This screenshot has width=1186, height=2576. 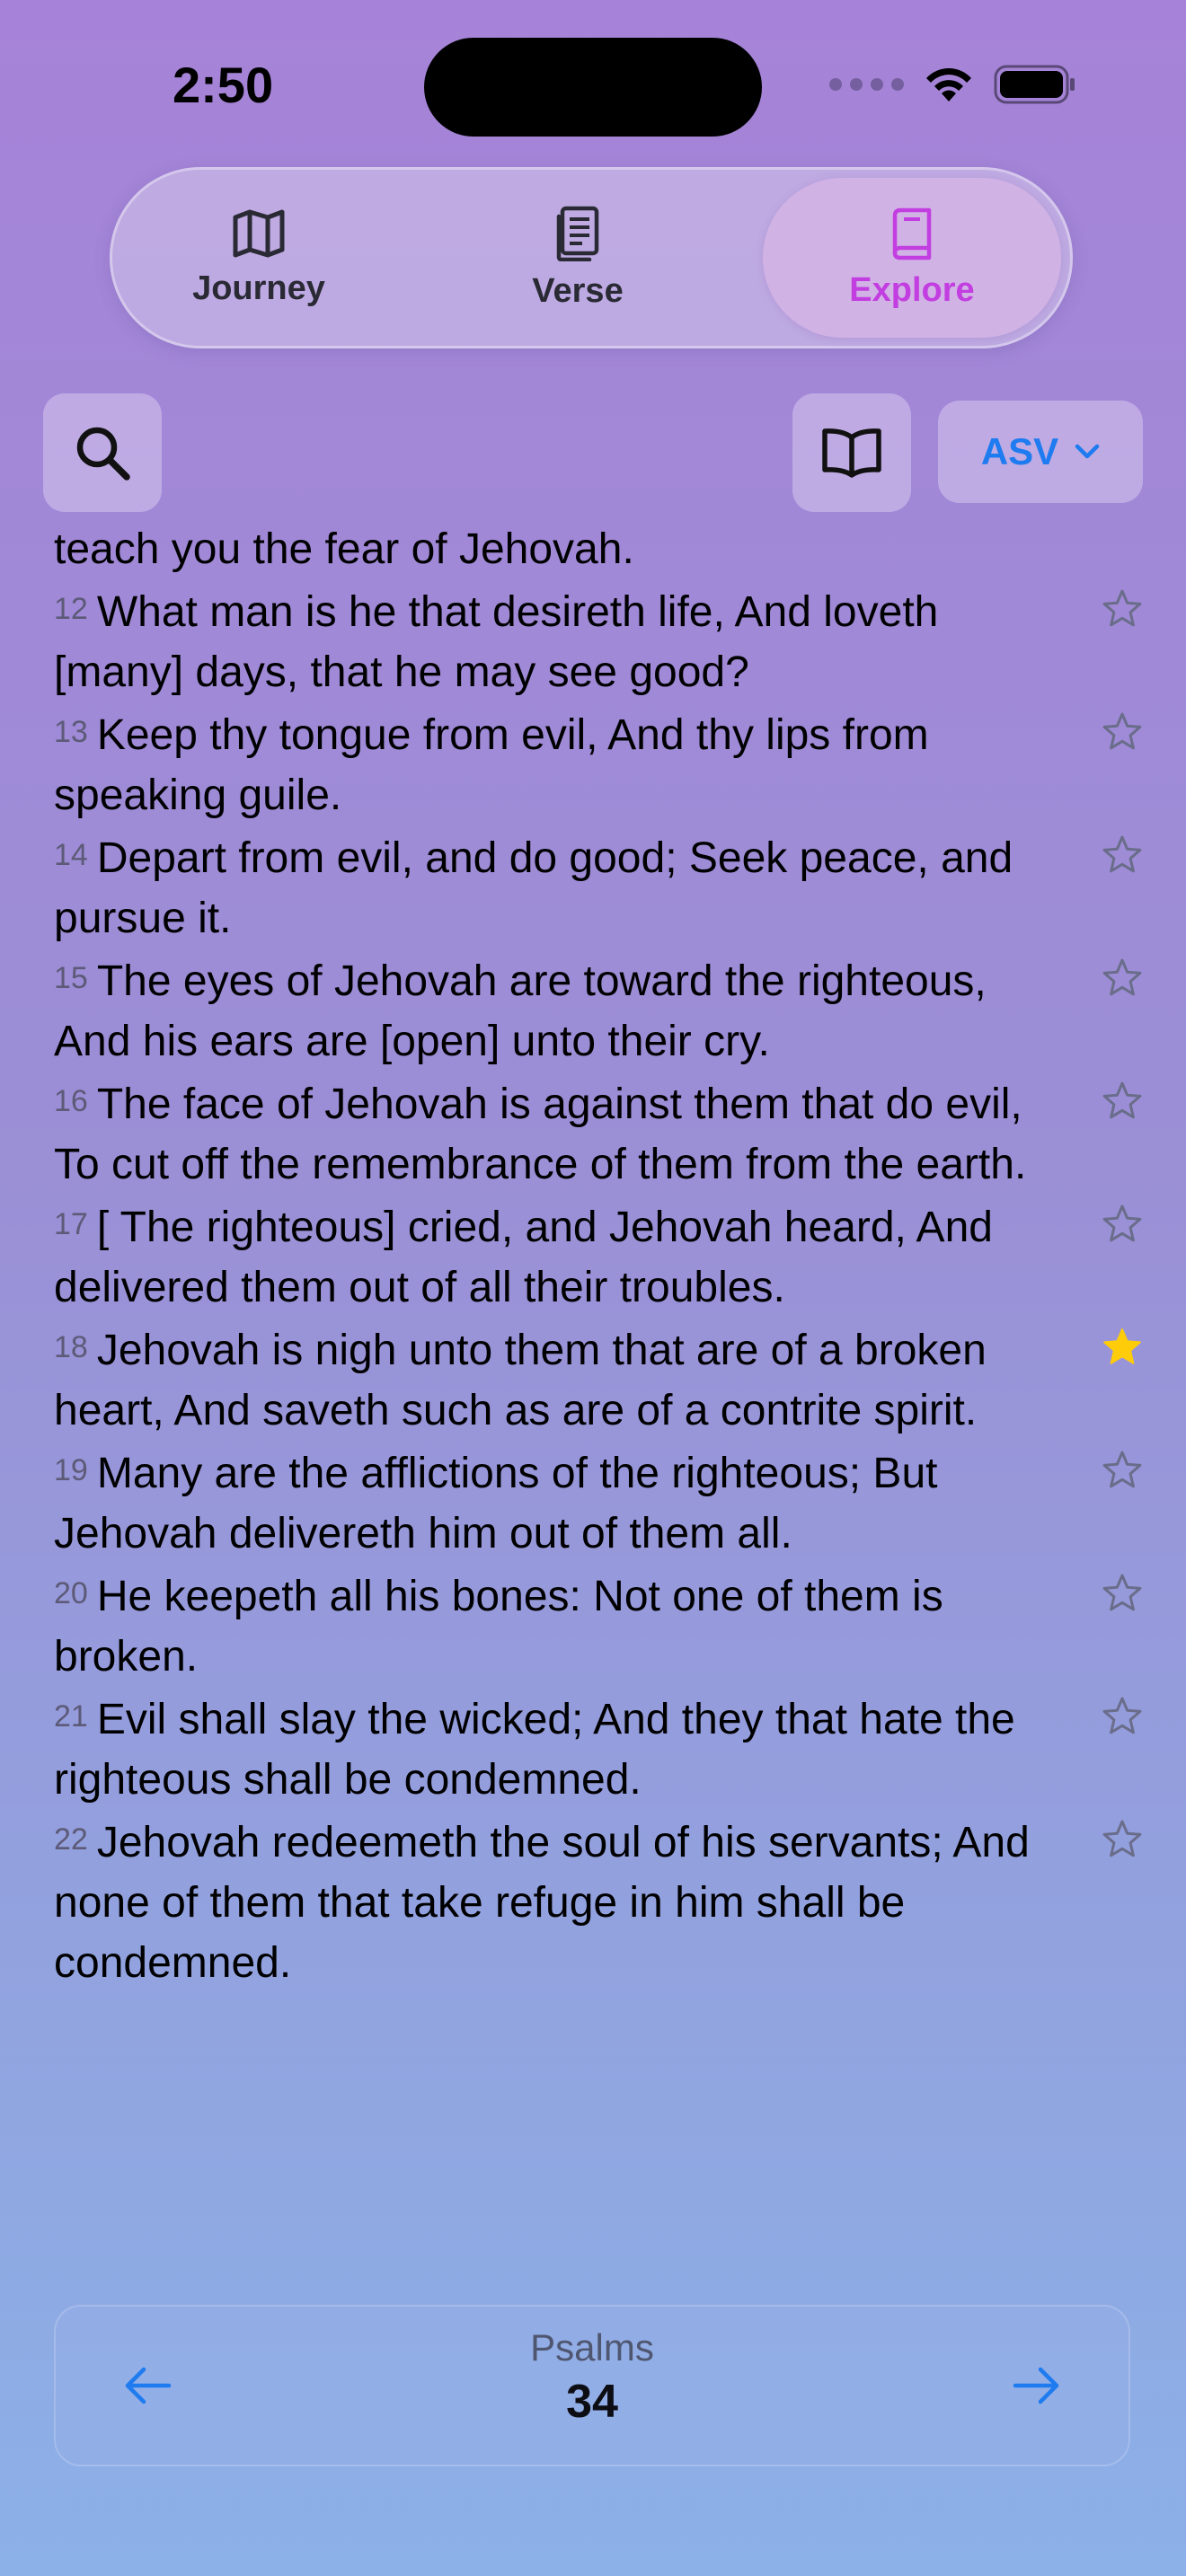 I want to click on tab-bar: Journey Verse Explore, so click(x=591, y=257).